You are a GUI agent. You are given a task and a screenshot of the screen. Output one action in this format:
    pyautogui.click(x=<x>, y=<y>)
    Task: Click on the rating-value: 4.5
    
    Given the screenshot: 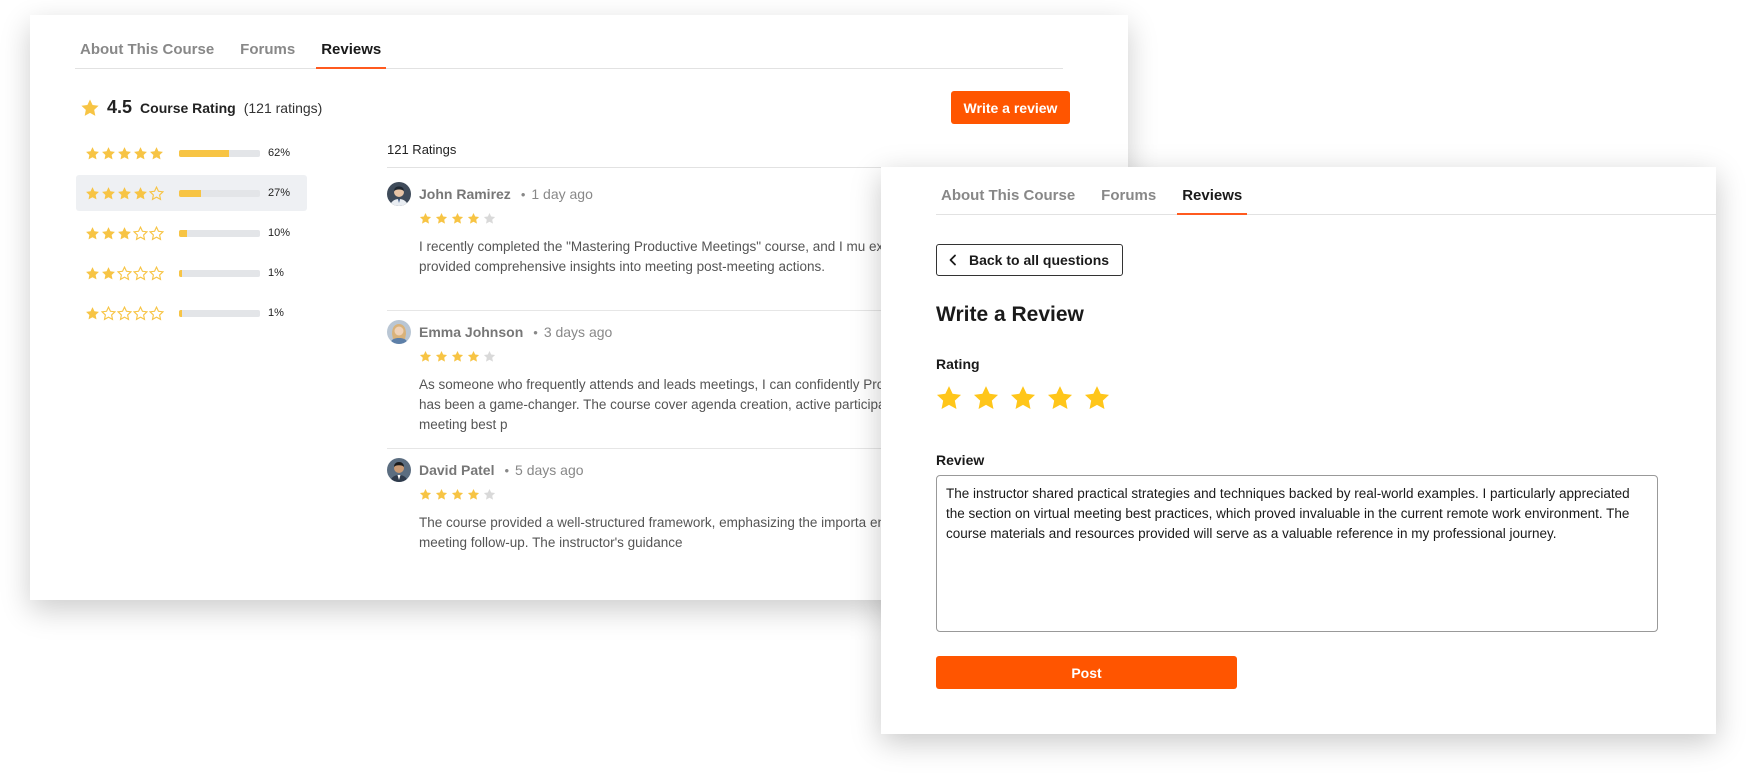 What is the action you would take?
    pyautogui.click(x=120, y=107)
    